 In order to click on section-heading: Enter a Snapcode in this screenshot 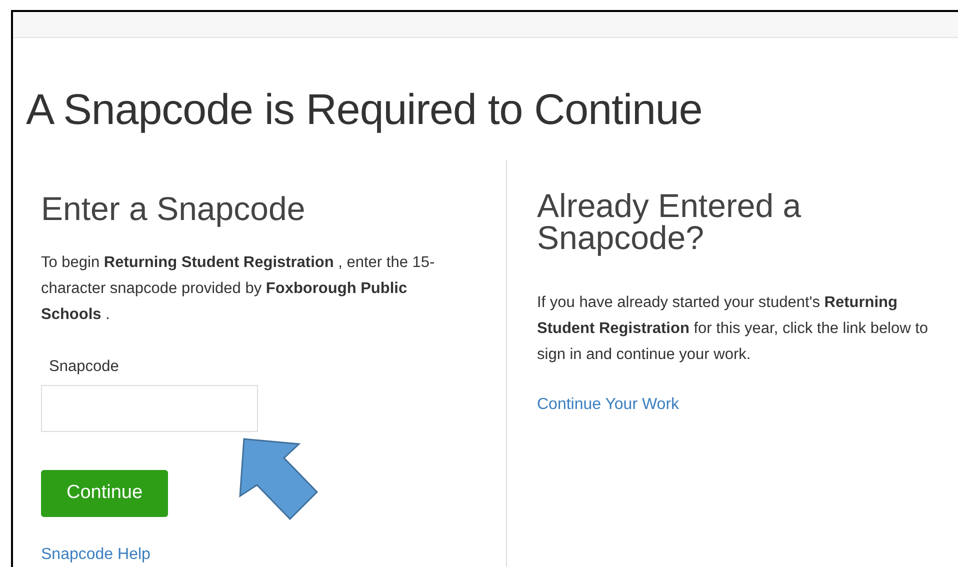, I will do `click(173, 209)`.